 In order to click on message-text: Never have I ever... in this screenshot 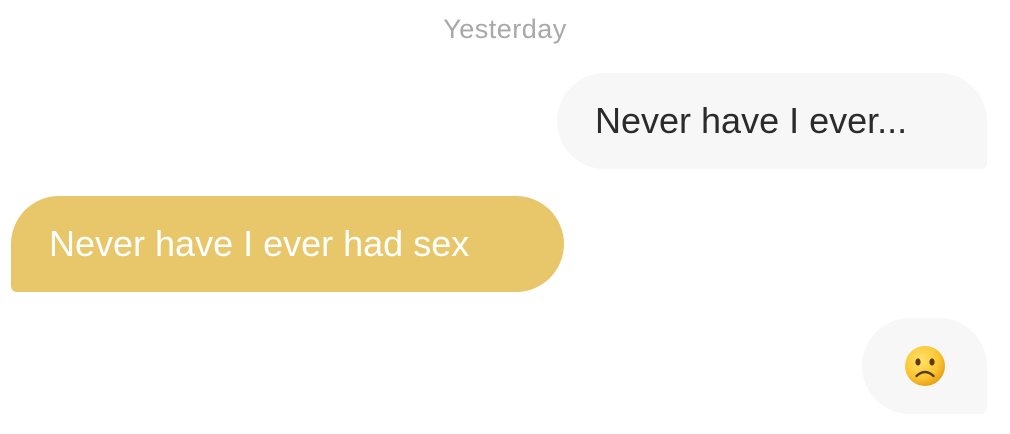, I will do `click(751, 120)`.